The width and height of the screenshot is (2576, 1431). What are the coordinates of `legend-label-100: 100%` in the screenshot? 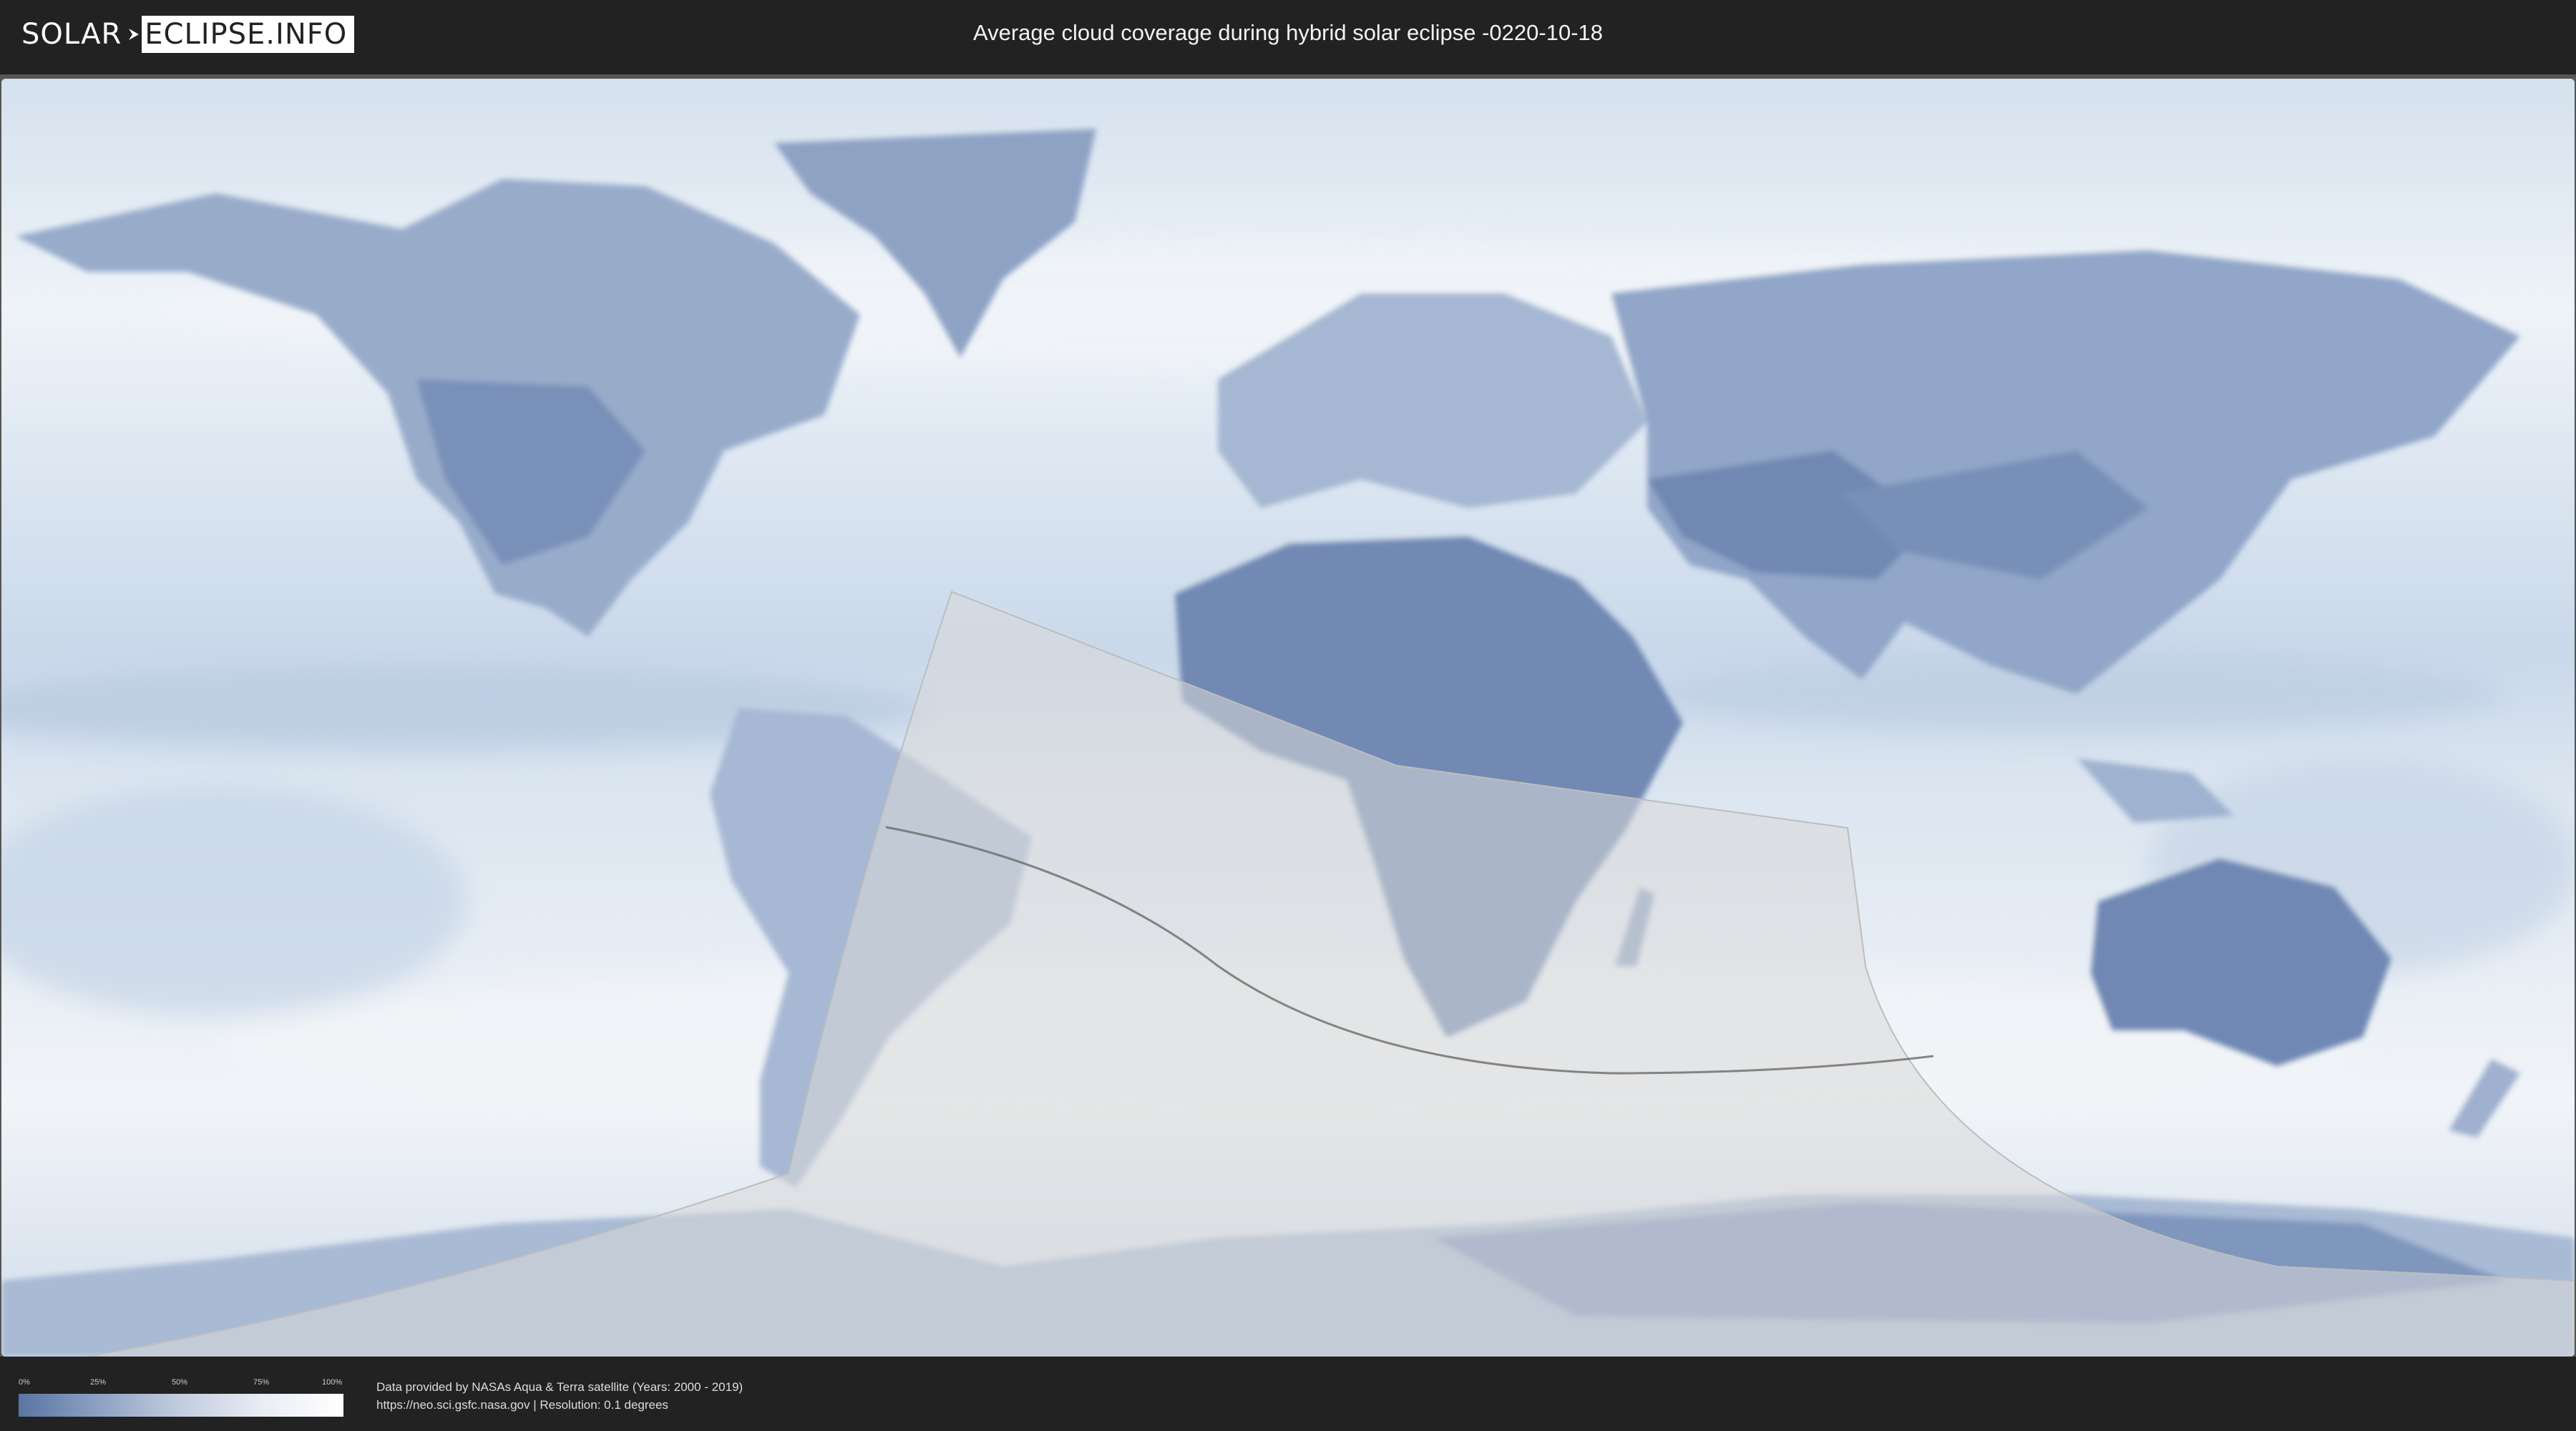 It's located at (332, 1383).